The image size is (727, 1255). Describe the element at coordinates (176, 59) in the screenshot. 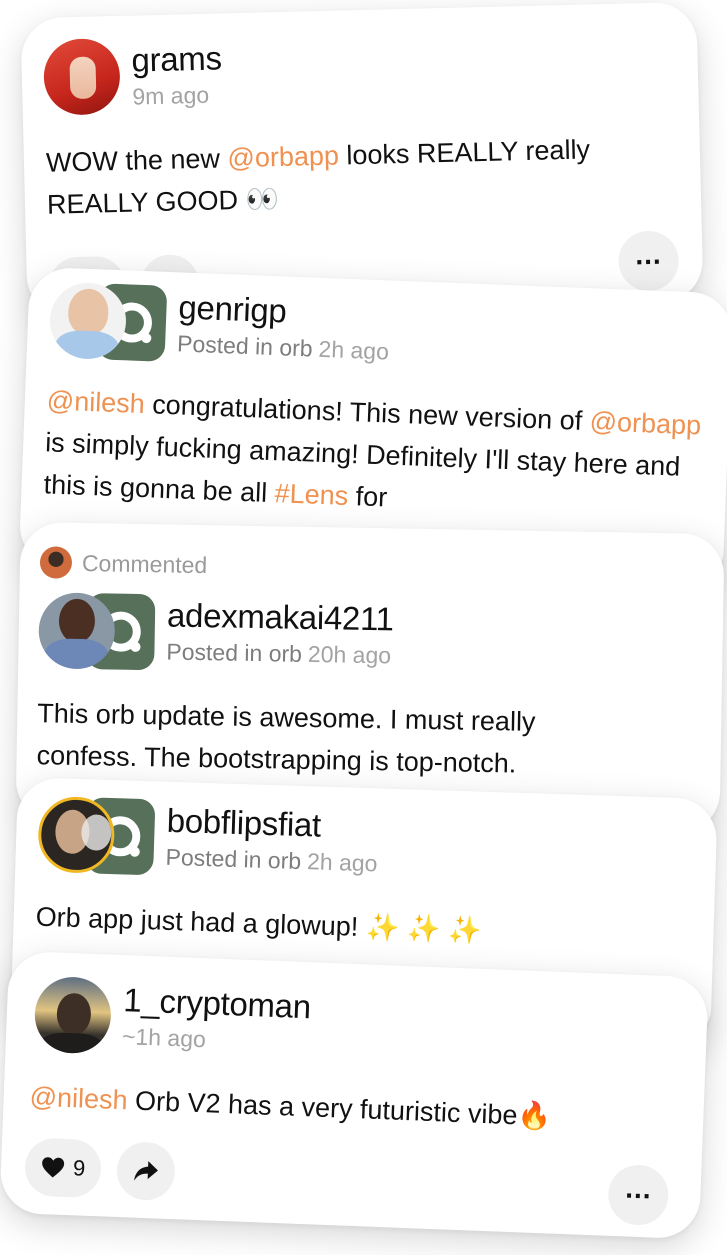

I see `post-username: grams` at that location.